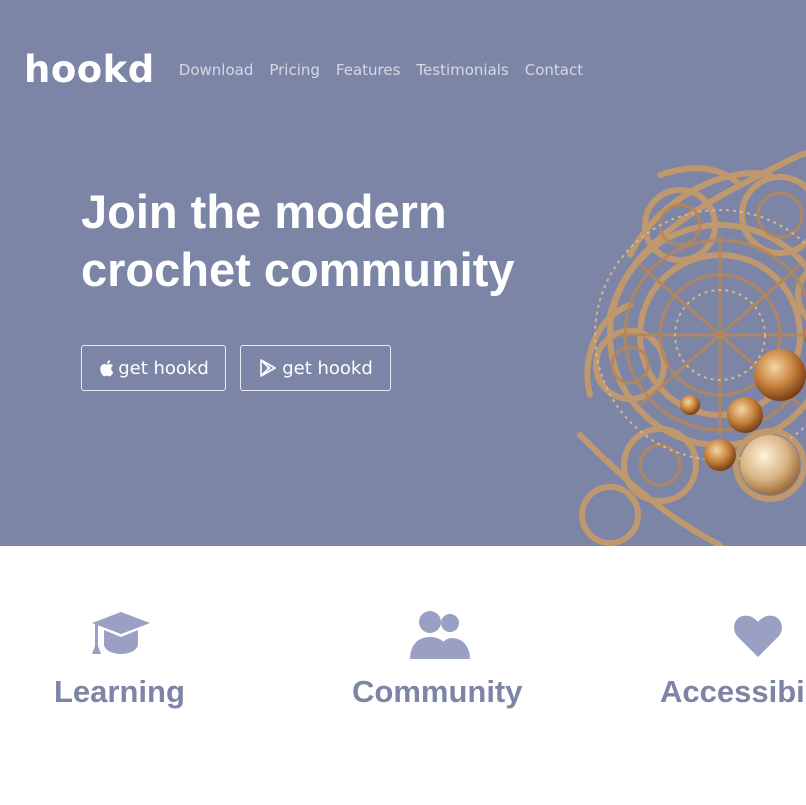 The width and height of the screenshot is (806, 805). What do you see at coordinates (437, 691) in the screenshot?
I see `feature-title-community: Community` at bounding box center [437, 691].